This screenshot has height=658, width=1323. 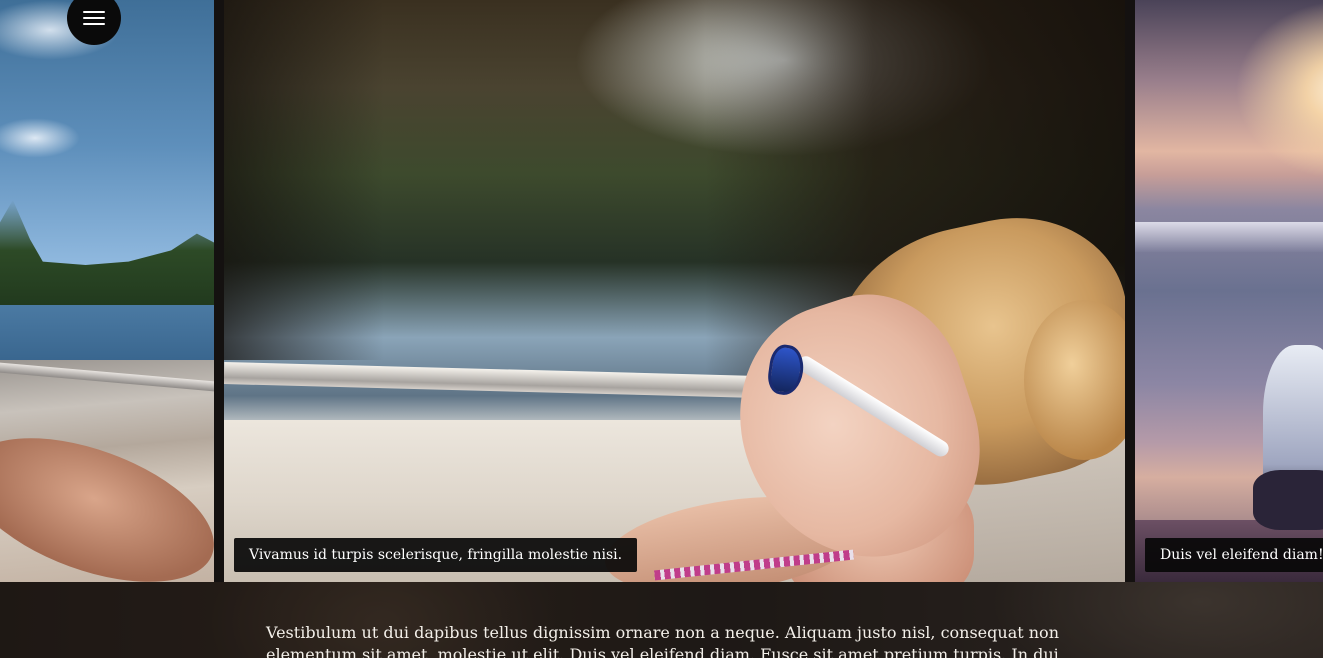 I want to click on slide-next: Duis vel eleifend diam!, so click(x=1229, y=291).